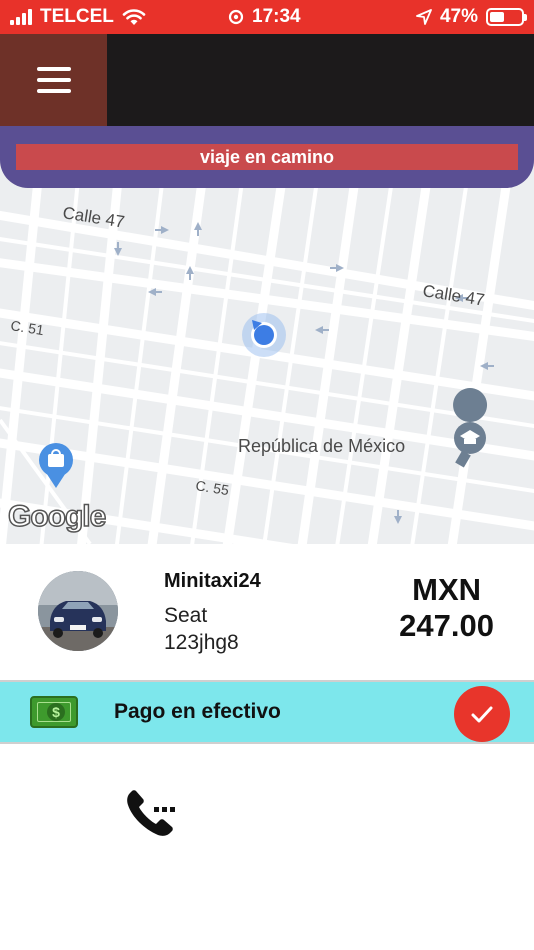 This screenshot has width=534, height=950. What do you see at coordinates (267, 80) in the screenshot?
I see `app-header` at bounding box center [267, 80].